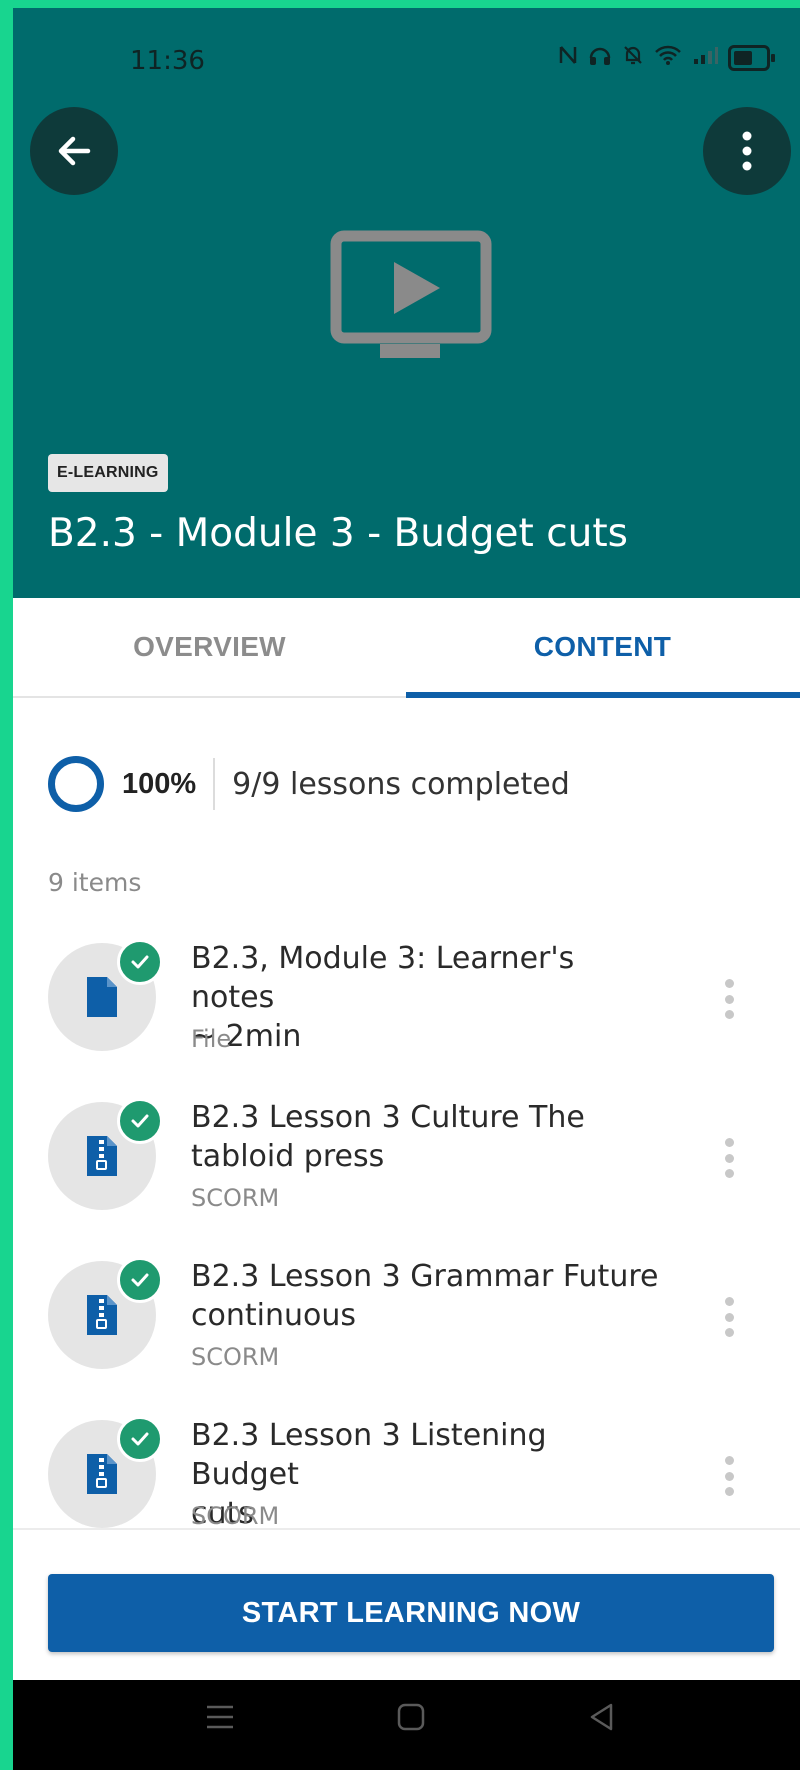 Image resolution: width=800 pixels, height=1770 pixels. I want to click on arrow-left-icon, so click(74, 151).